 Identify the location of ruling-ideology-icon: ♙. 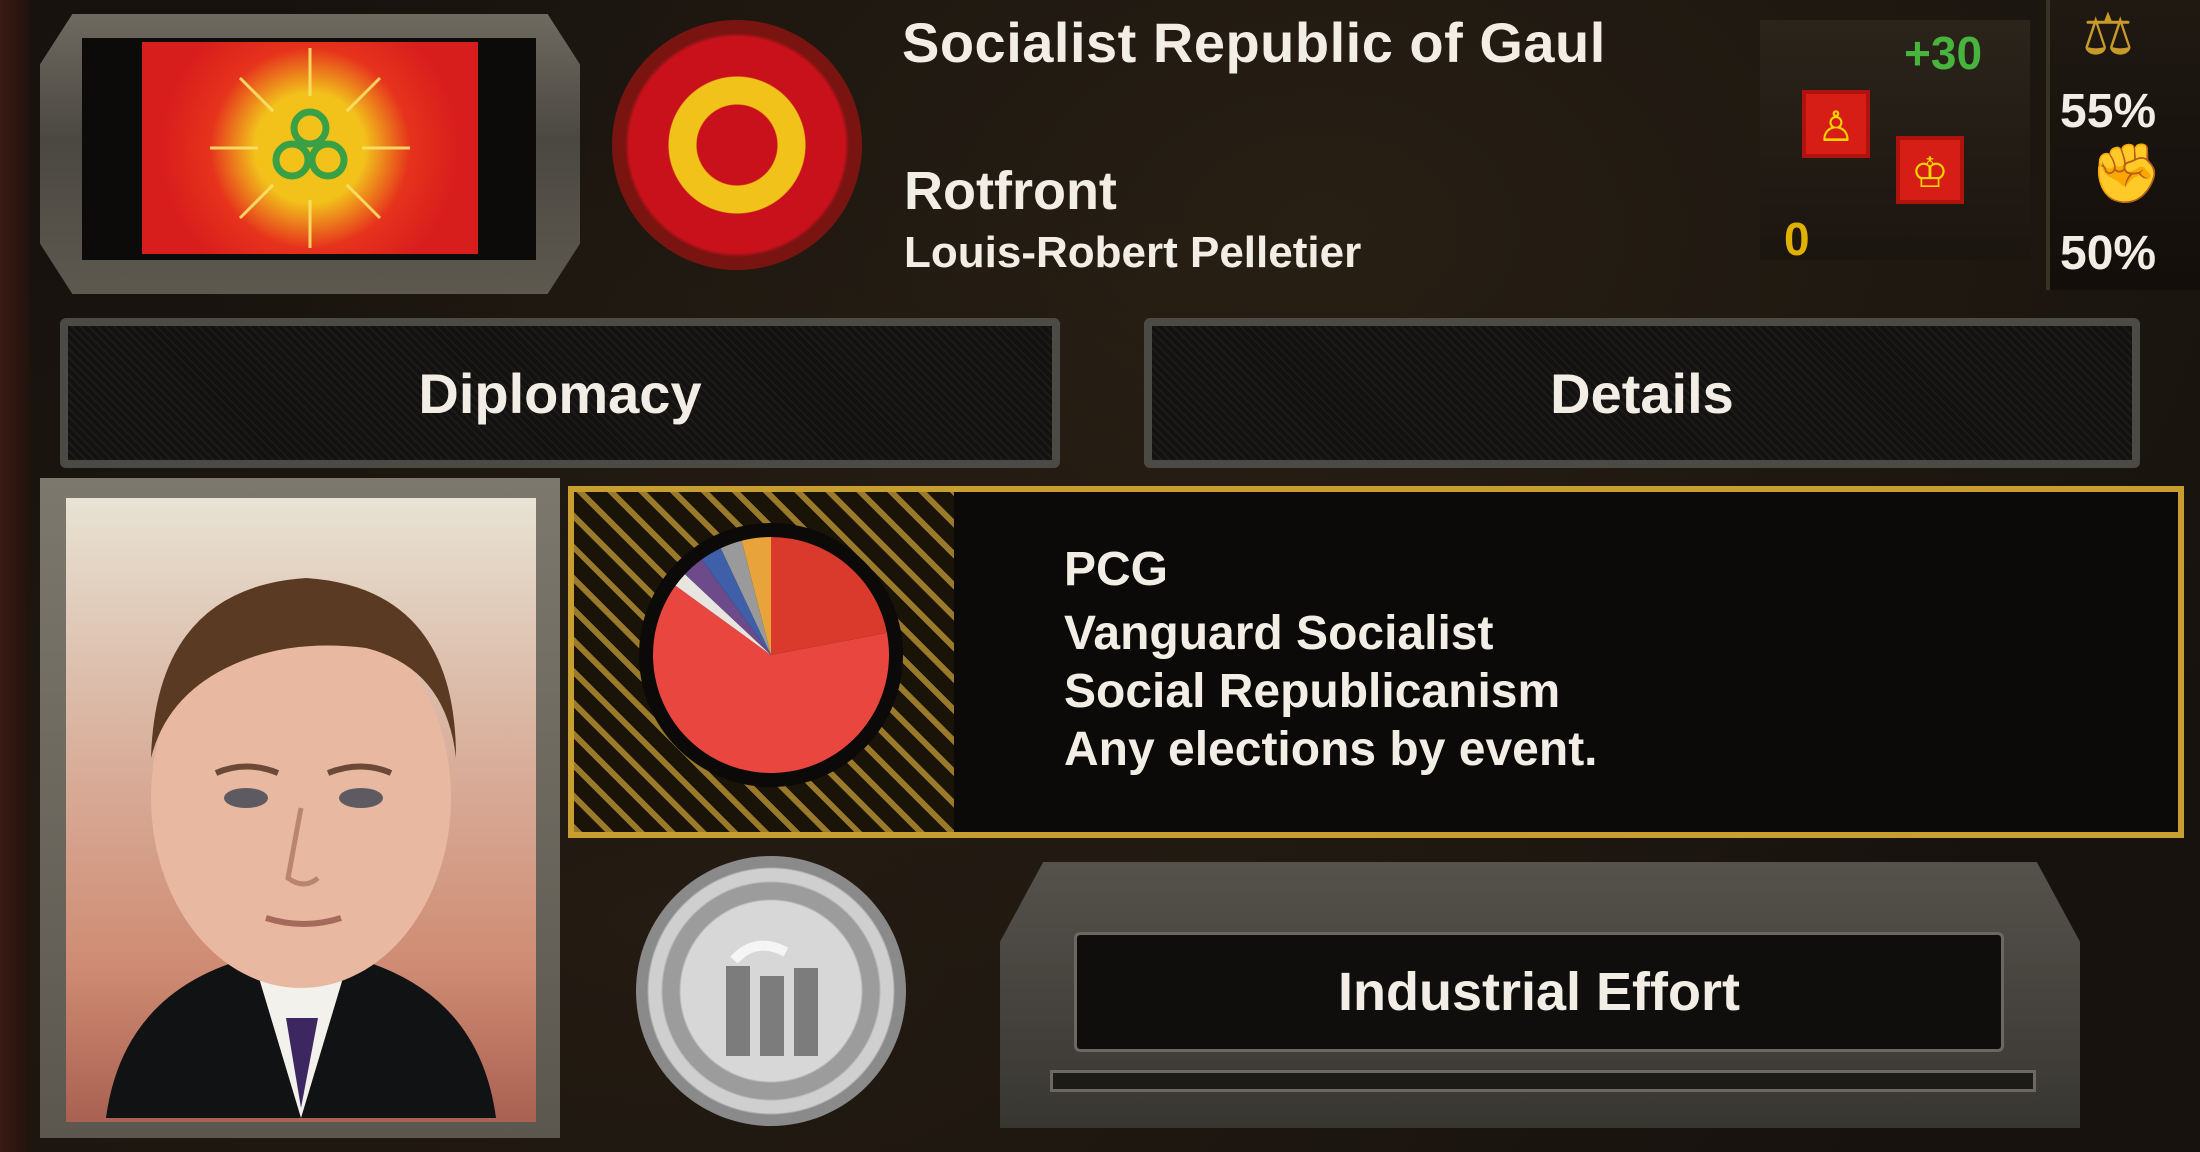
(1836, 124).